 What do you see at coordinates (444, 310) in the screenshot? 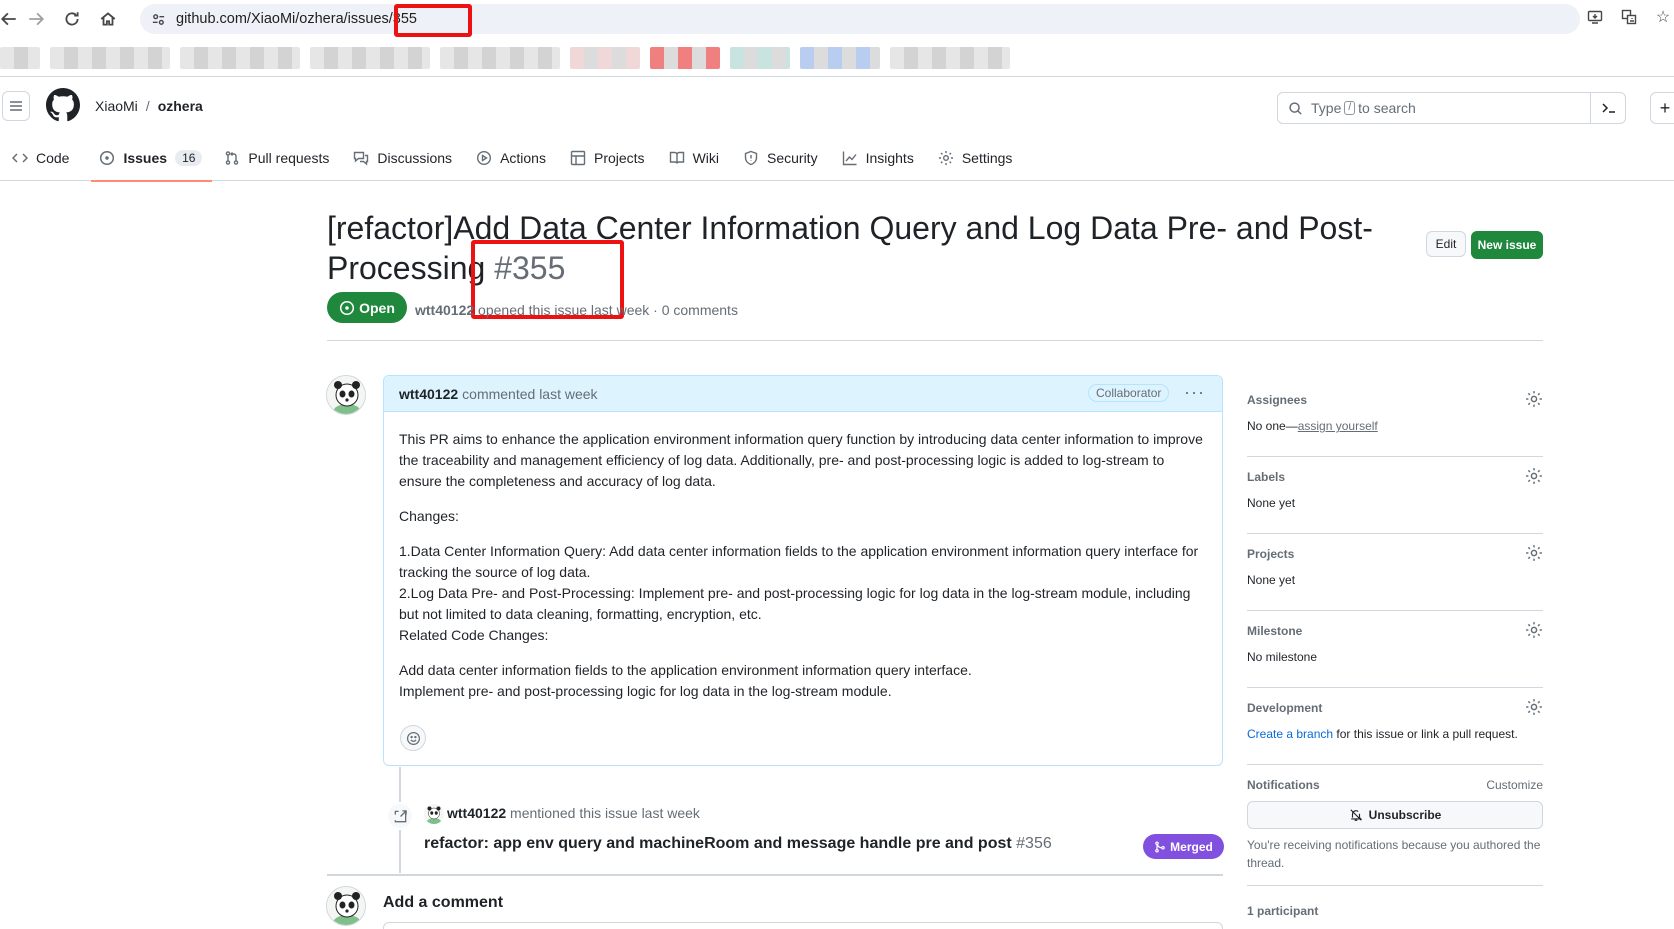
I see `issue-author-link: wtt40122` at bounding box center [444, 310].